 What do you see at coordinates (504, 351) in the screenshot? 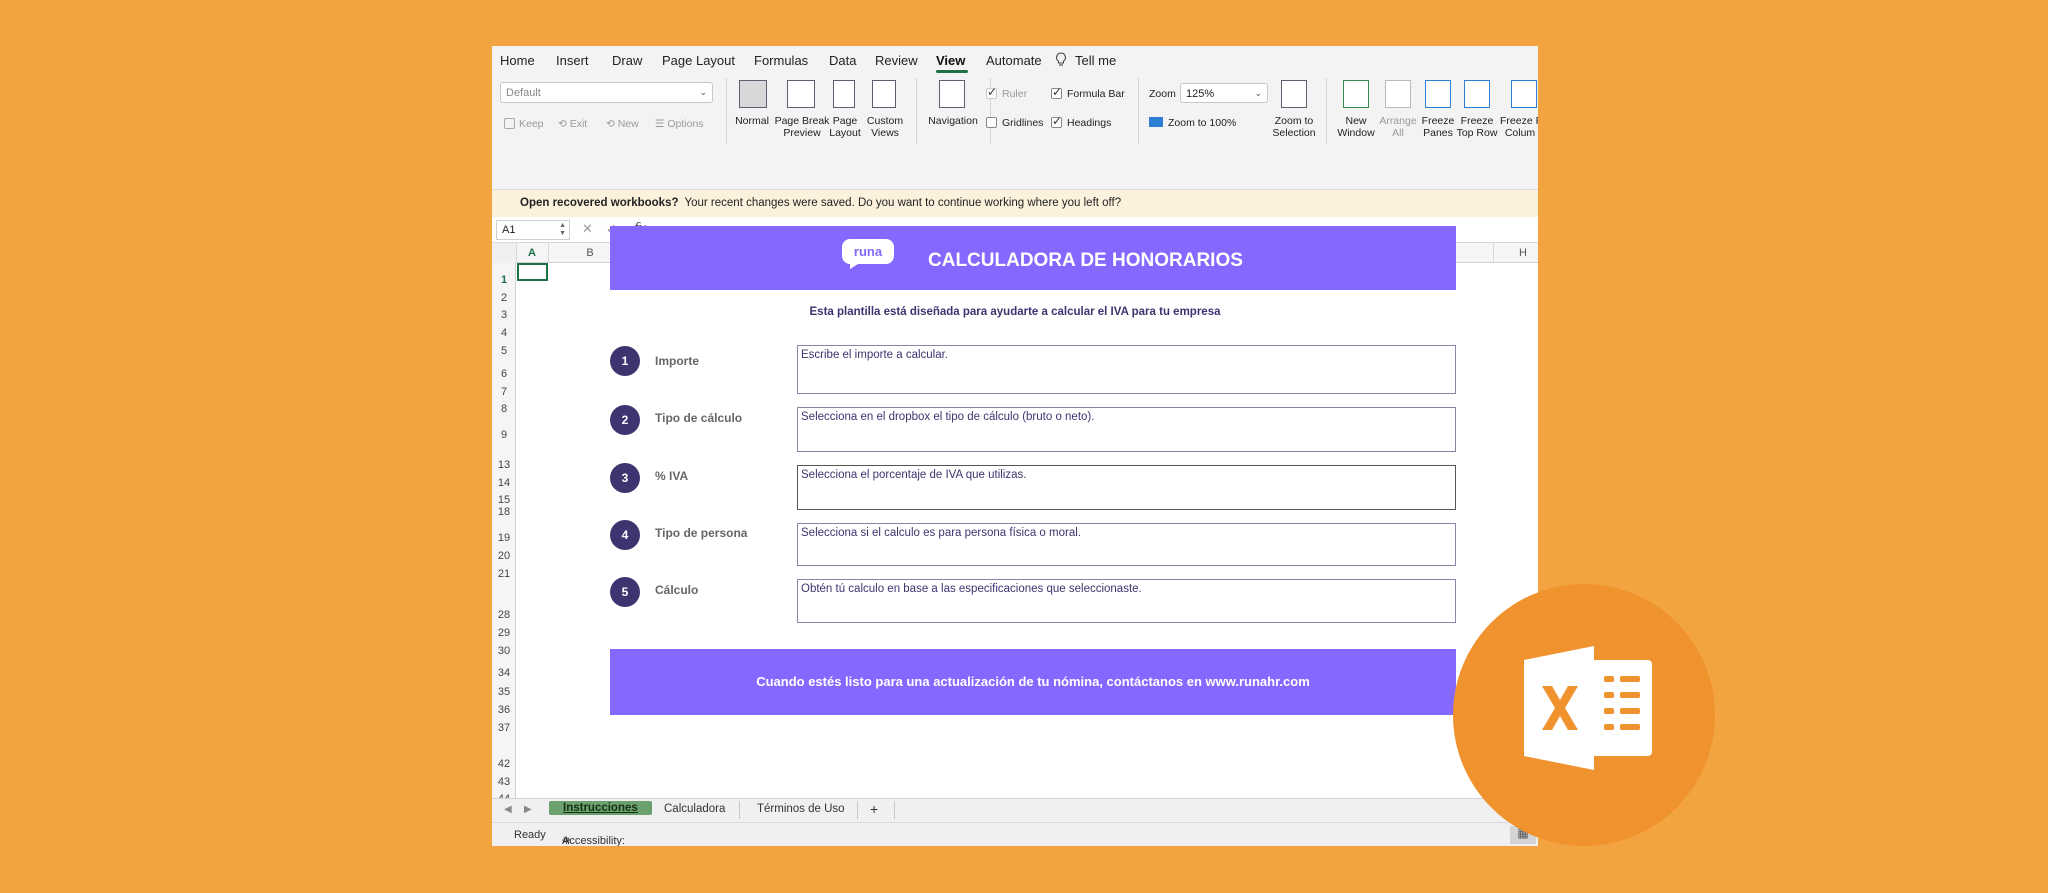
I see `row-number: 5` at bounding box center [504, 351].